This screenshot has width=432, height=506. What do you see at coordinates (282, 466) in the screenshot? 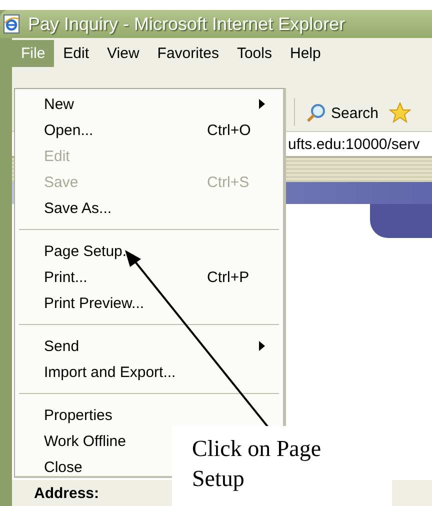
I see `callout-tooltip: Click on Page Setup` at bounding box center [282, 466].